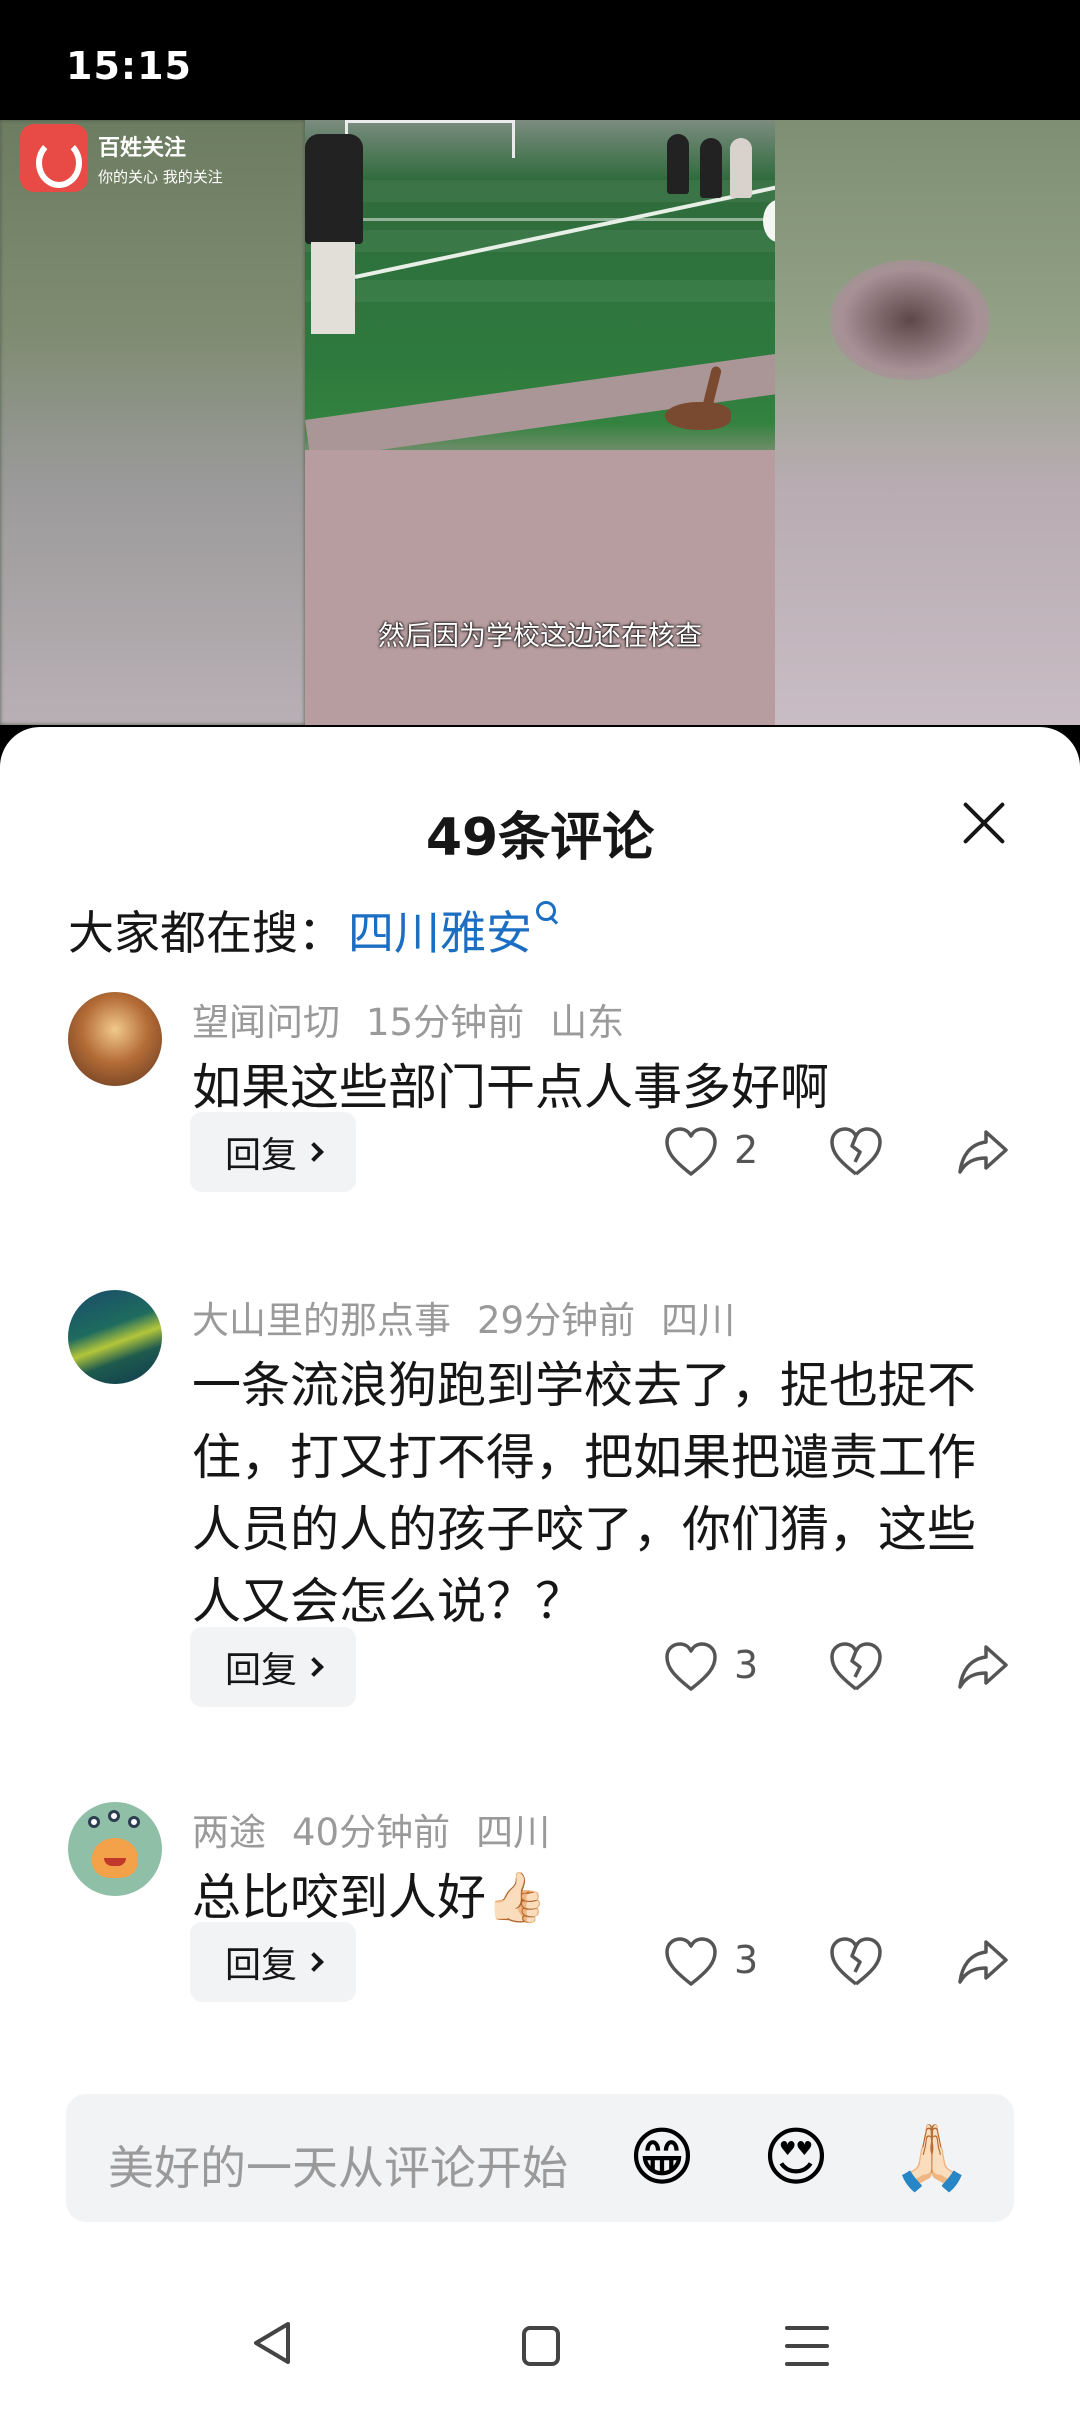  Describe the element at coordinates (587, 1022) in the screenshot. I see `comment-location: 山东` at that location.